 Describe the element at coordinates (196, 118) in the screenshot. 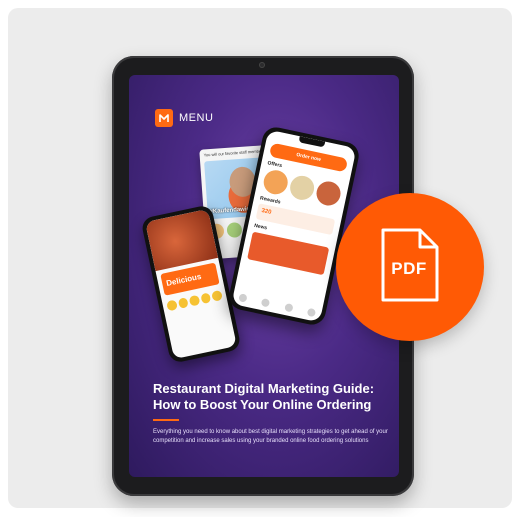

I see `brand-name: MENU` at that location.